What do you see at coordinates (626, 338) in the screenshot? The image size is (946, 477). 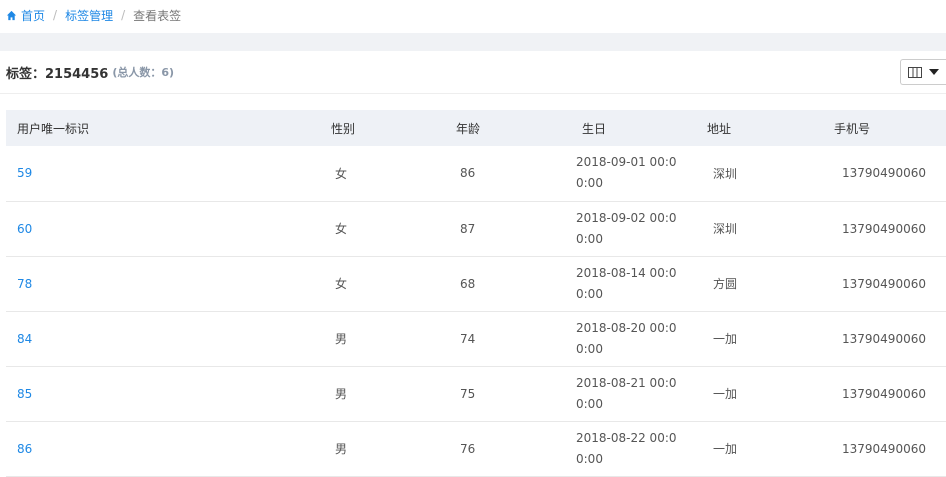 I see `birthday-cell: 2018-08-20 00:00:00` at bounding box center [626, 338].